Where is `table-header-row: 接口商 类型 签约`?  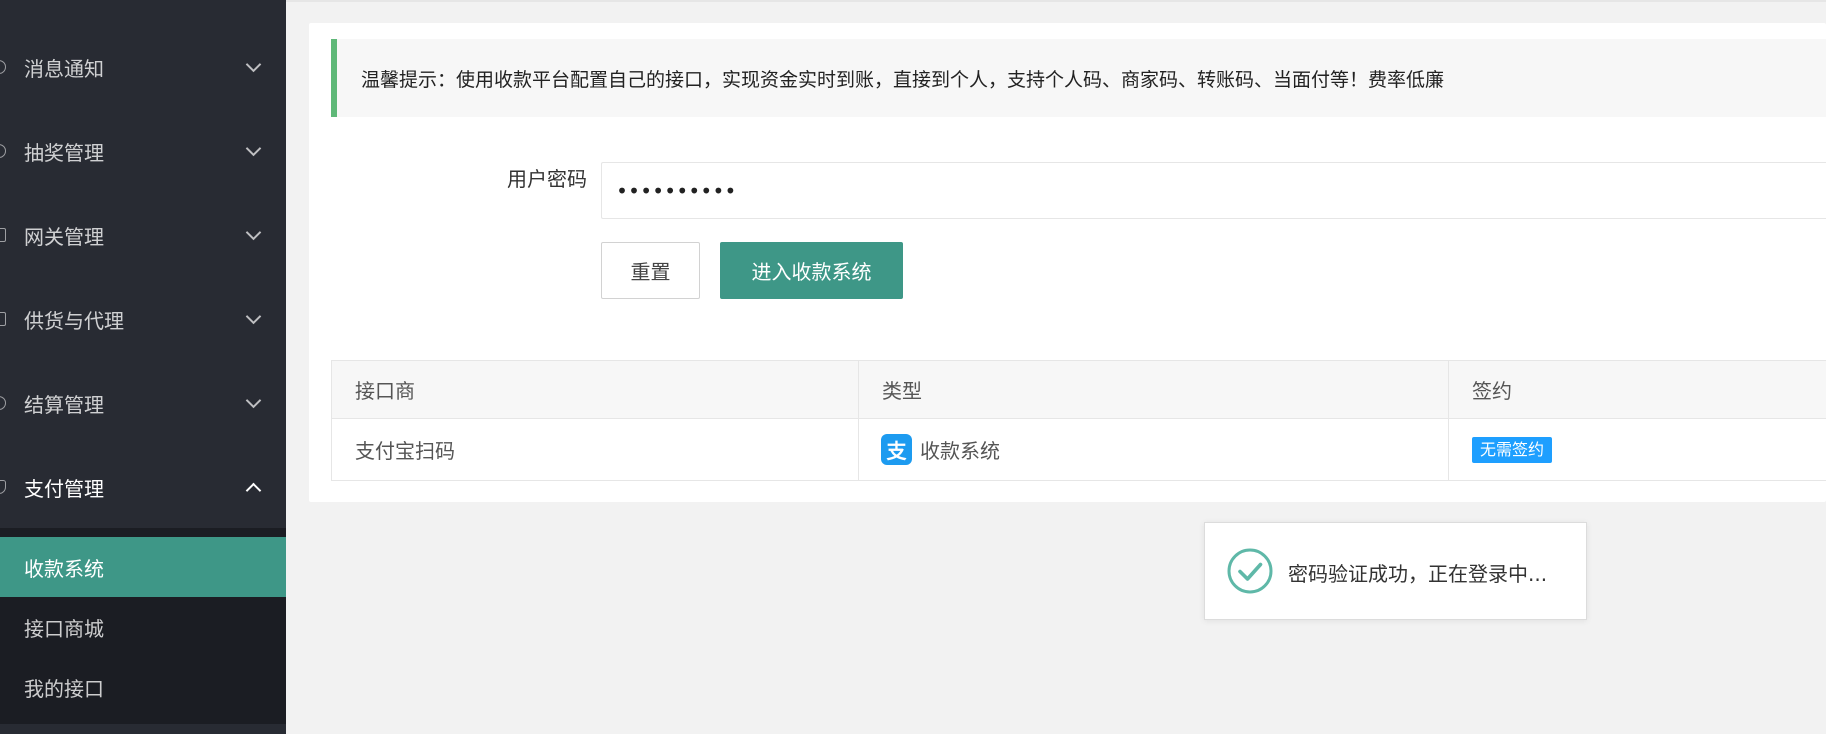 table-header-row: 接口商 类型 签约 is located at coordinates (1079, 390).